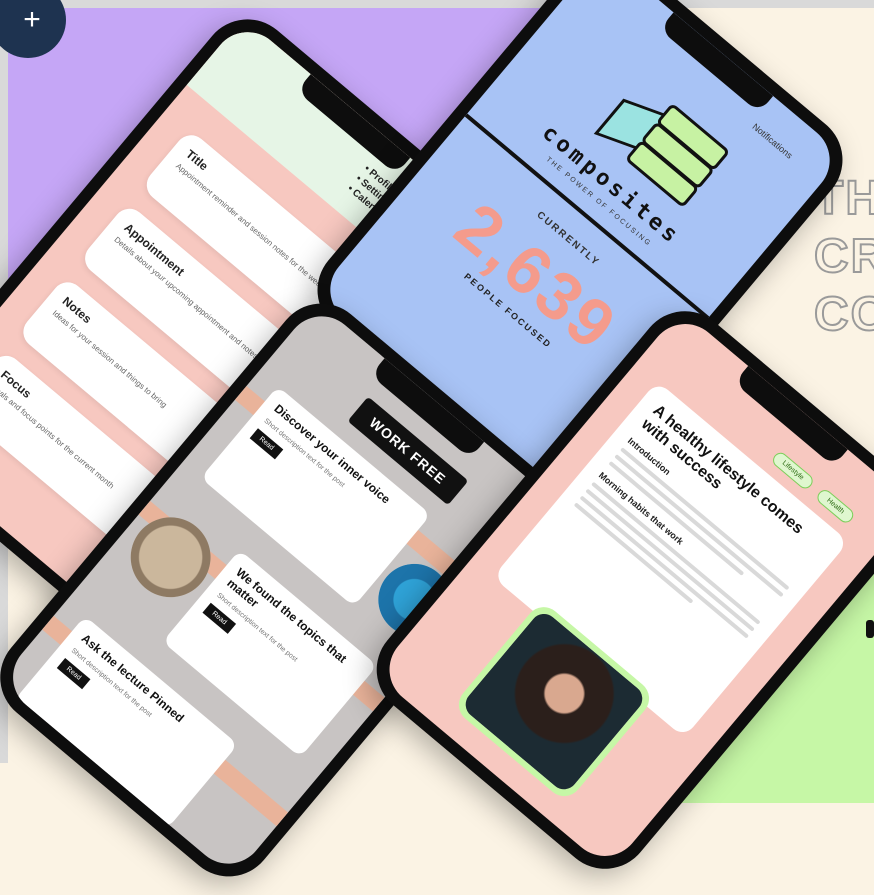  I want to click on top-border, so click(437, 4).